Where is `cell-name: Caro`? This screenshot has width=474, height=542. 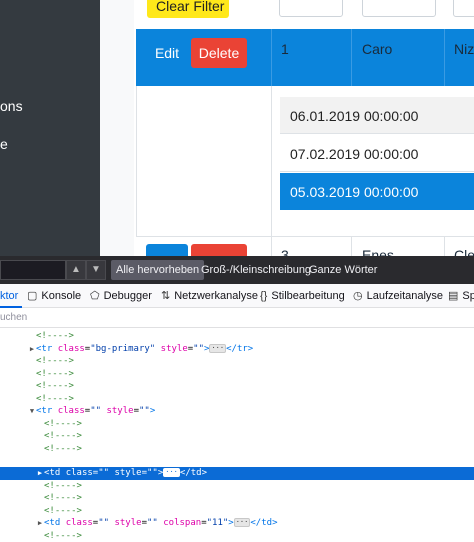
cell-name: Caro is located at coordinates (377, 49).